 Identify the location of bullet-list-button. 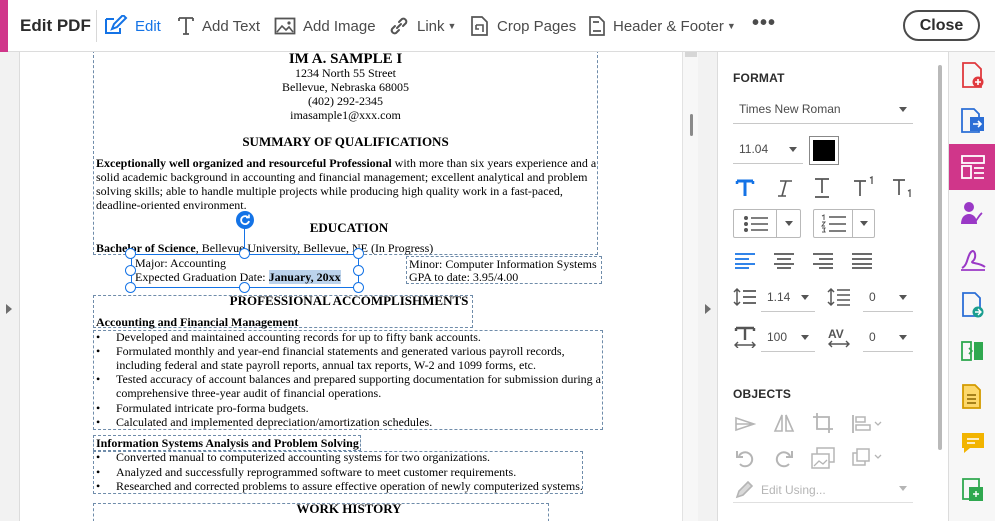
(767, 223).